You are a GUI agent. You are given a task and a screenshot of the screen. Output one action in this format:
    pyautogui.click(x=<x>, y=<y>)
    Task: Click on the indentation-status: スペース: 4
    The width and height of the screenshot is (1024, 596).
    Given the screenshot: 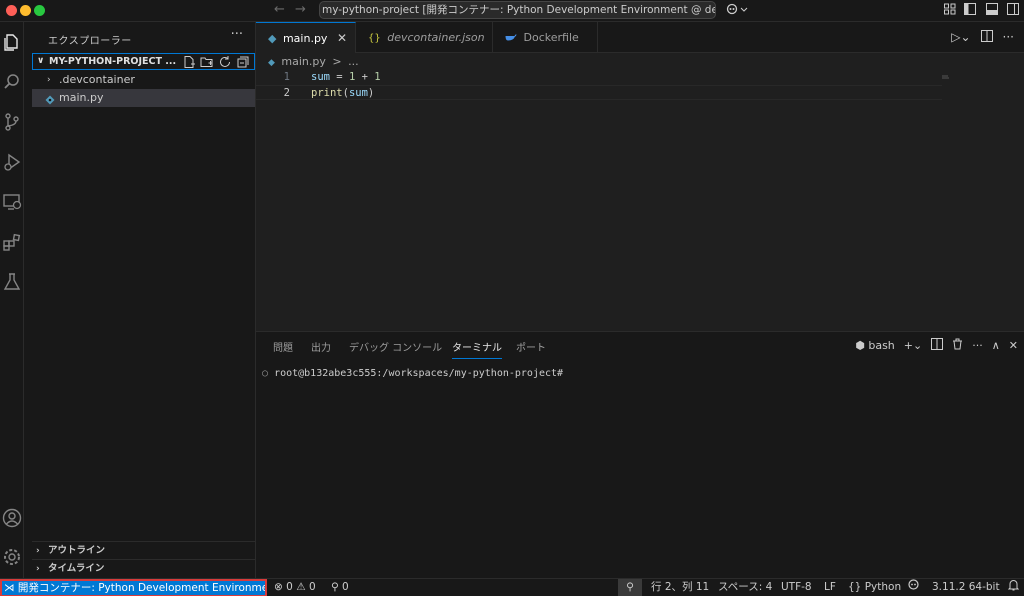 What is the action you would take?
    pyautogui.click(x=745, y=587)
    